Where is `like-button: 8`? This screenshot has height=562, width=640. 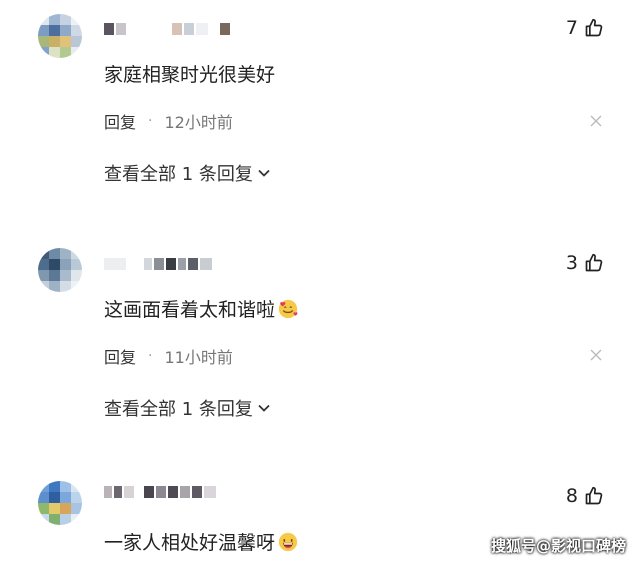
like-button: 8 is located at coordinates (585, 496).